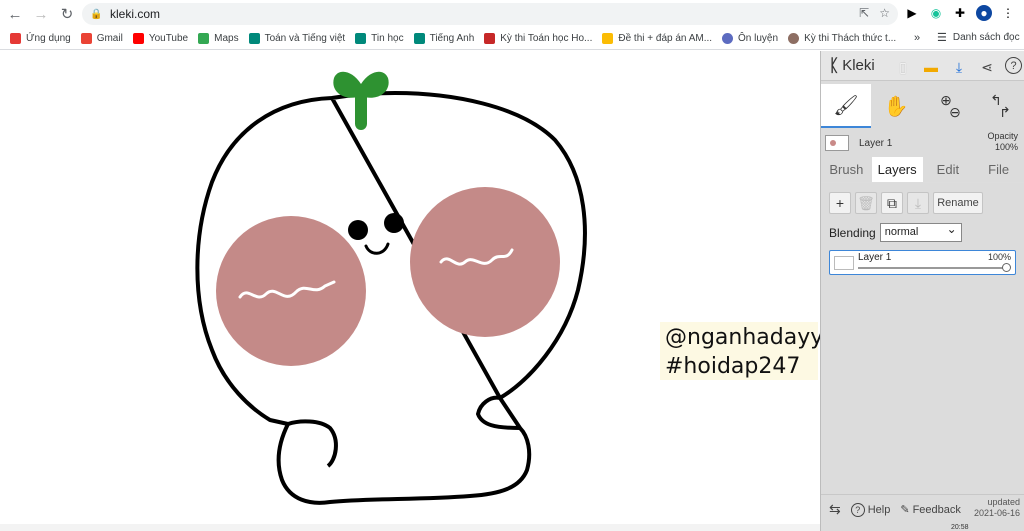 The height and width of the screenshot is (531, 1024). I want to click on swap-sides-button: ⇆, so click(835, 509).